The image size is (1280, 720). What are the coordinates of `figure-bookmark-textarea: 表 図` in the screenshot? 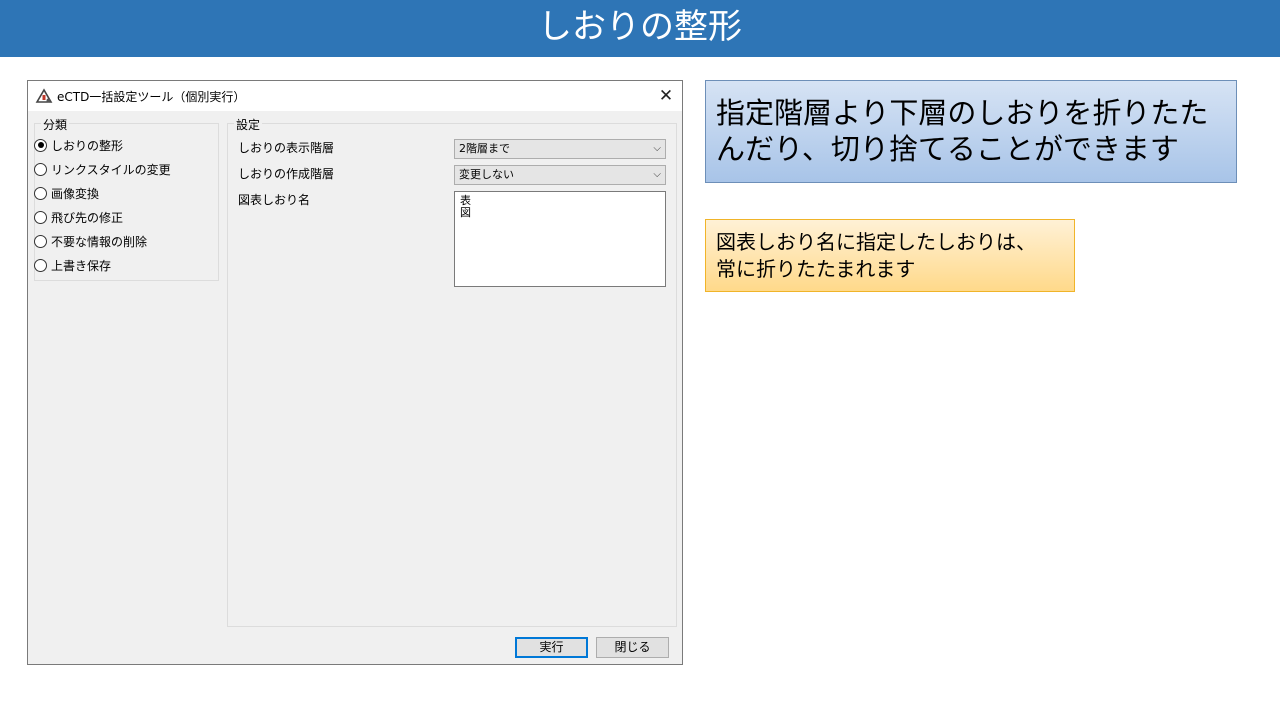 It's located at (560, 239).